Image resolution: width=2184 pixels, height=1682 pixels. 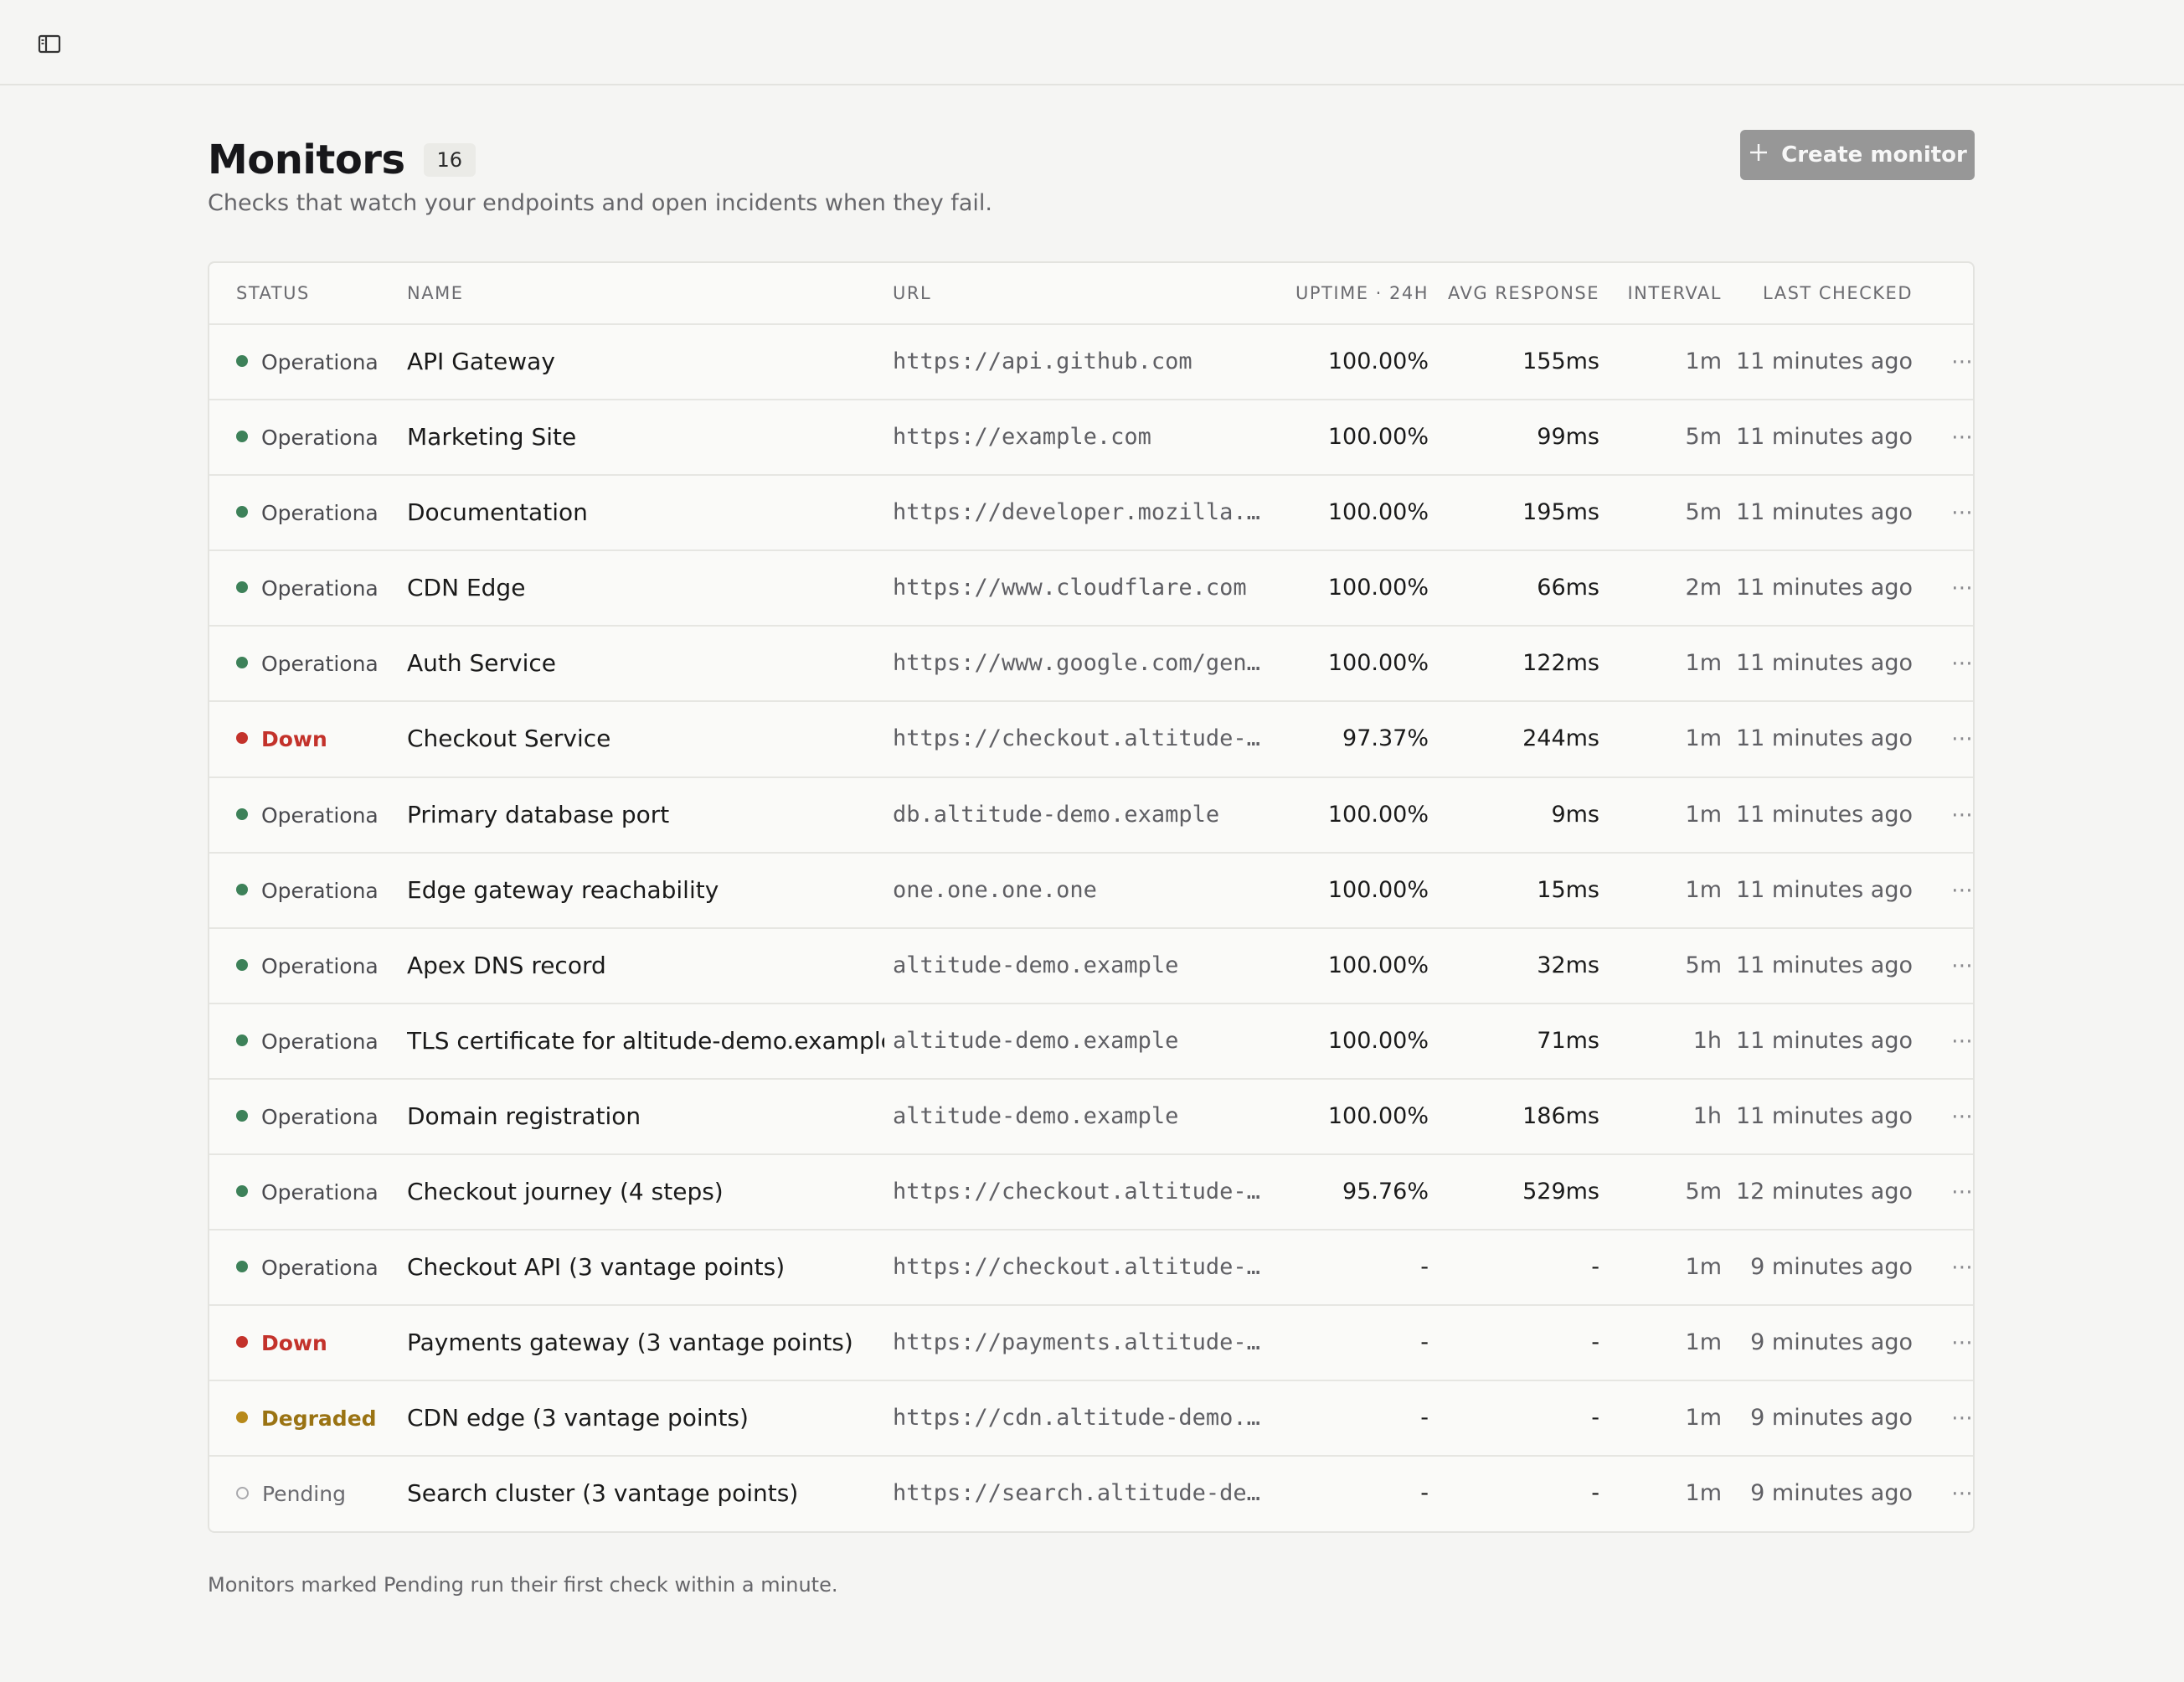 What do you see at coordinates (645, 362) in the screenshot?
I see `monitor-name: API Gateway` at bounding box center [645, 362].